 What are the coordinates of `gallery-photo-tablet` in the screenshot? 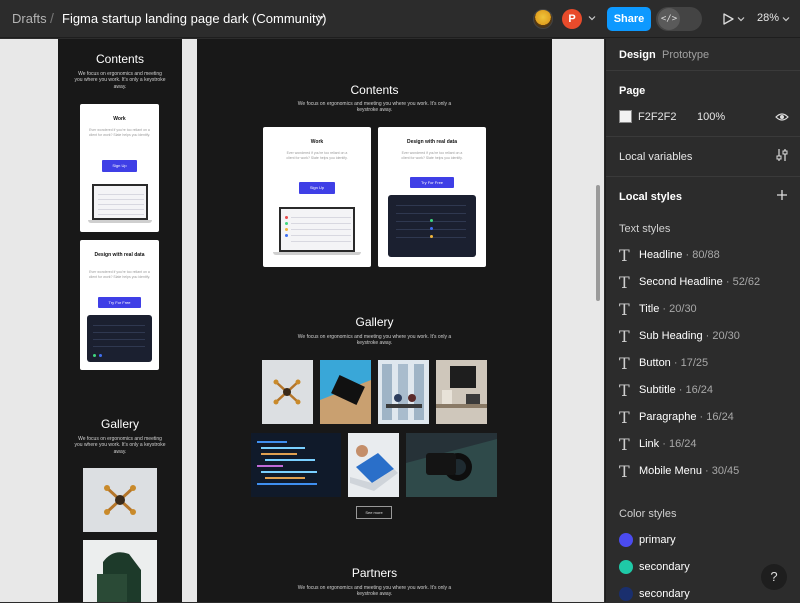 It's located at (345, 392).